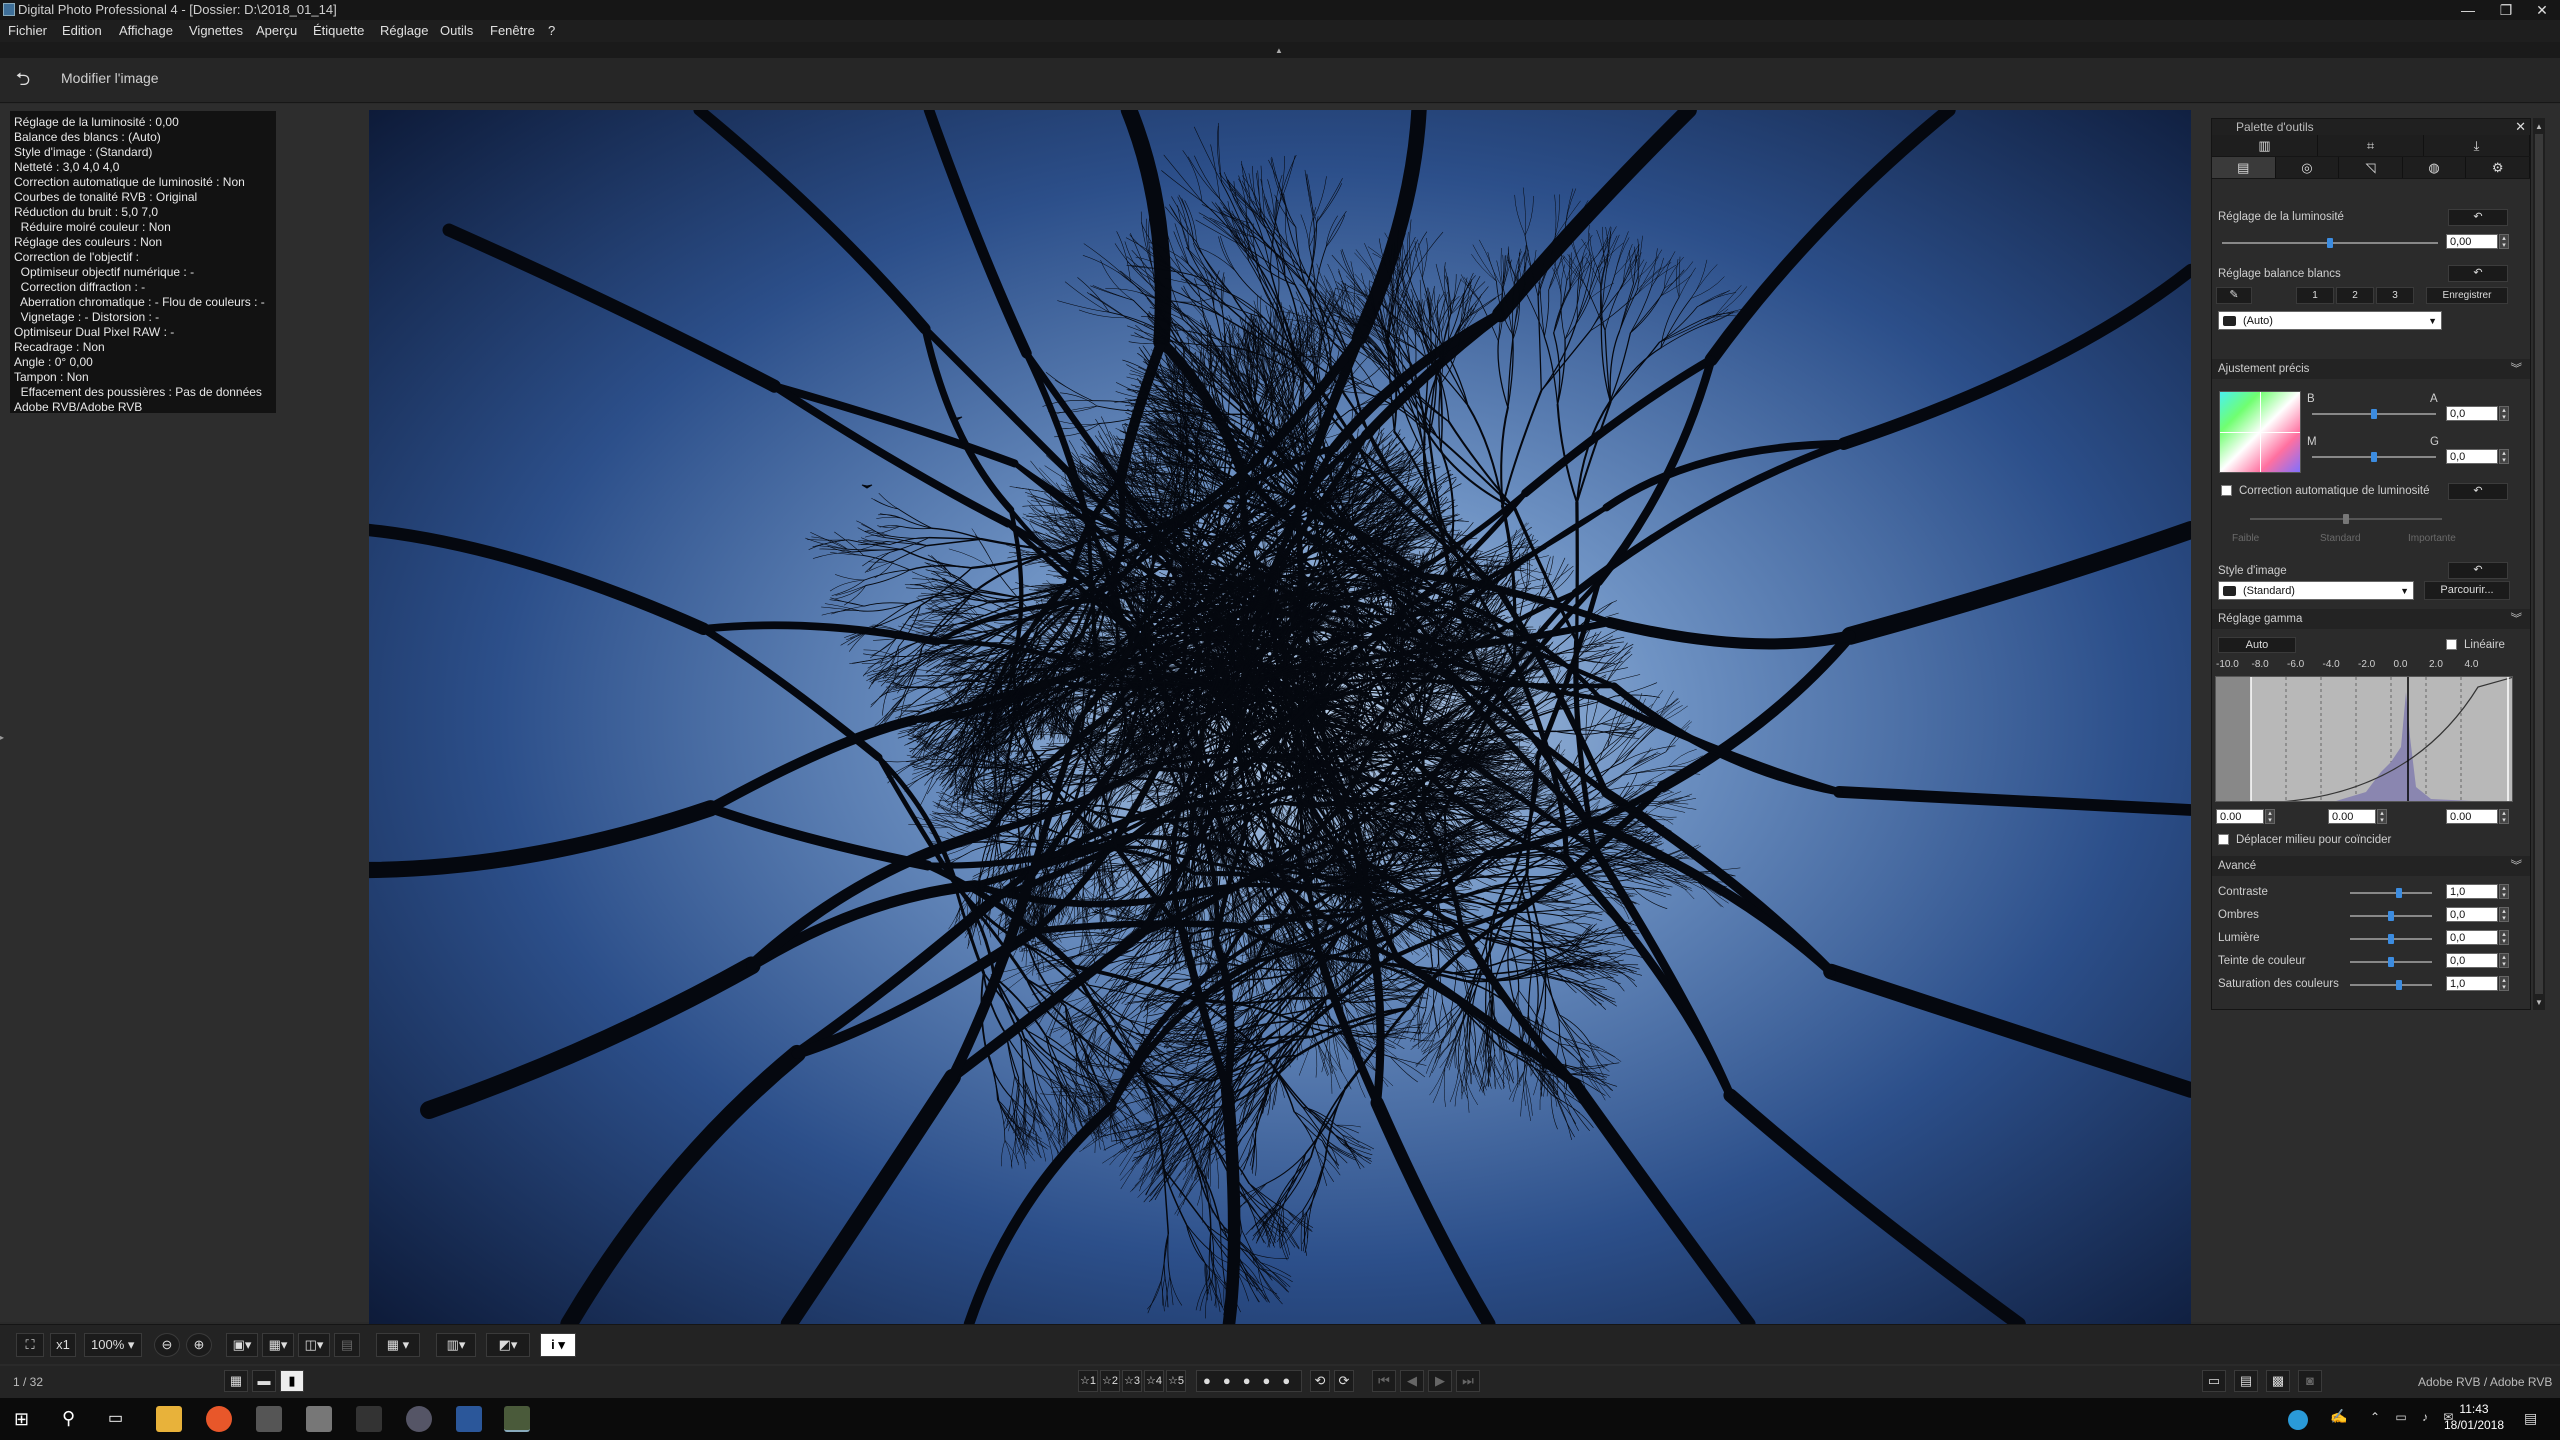 The width and height of the screenshot is (2560, 1440). What do you see at coordinates (2468, 10) in the screenshot?
I see `minimize-button: —` at bounding box center [2468, 10].